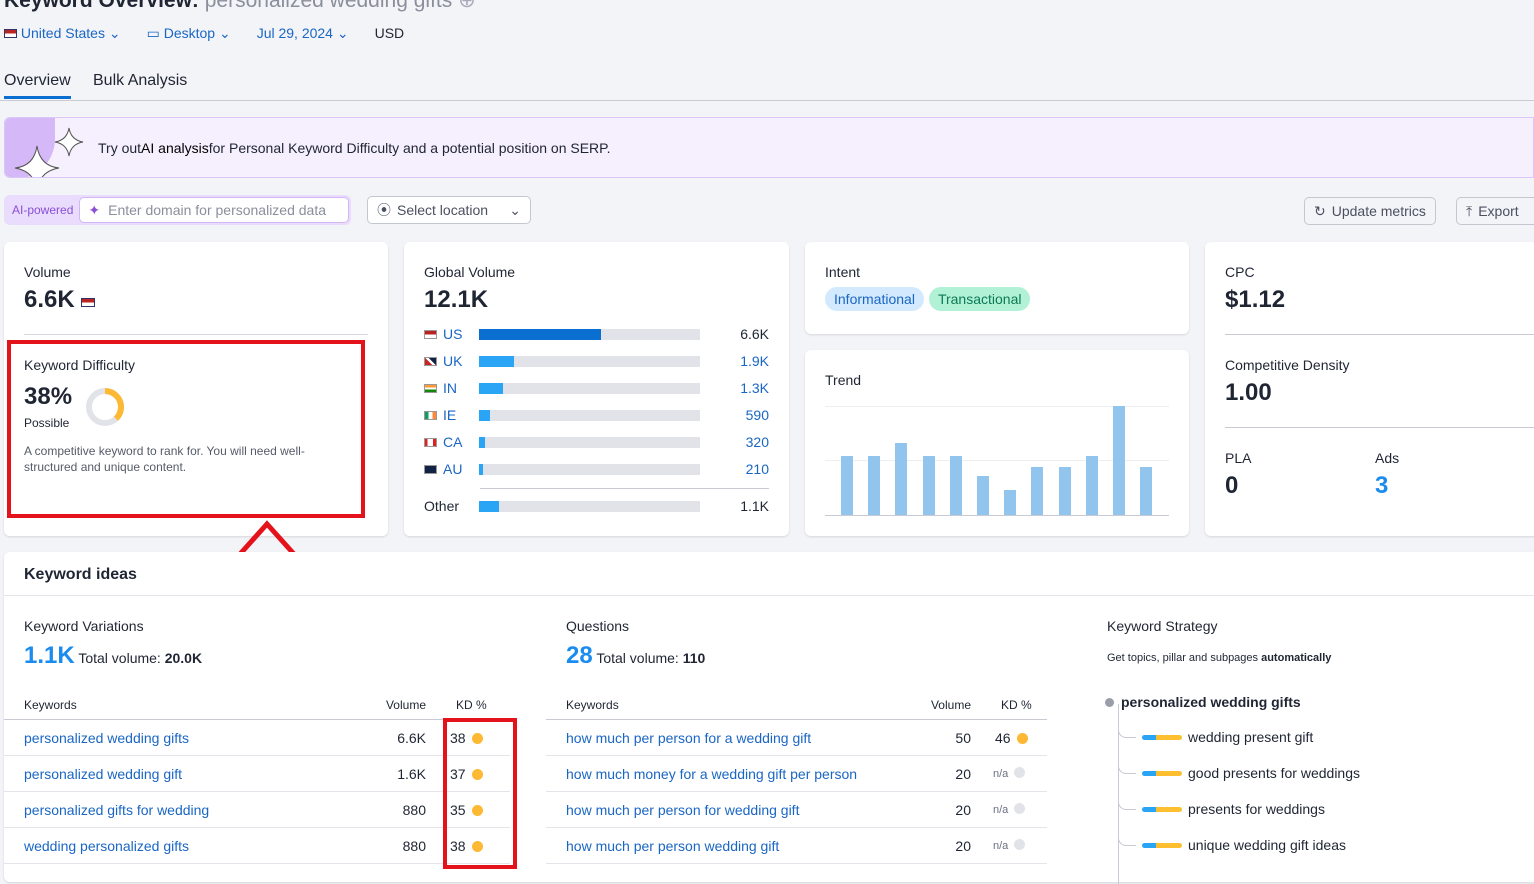  Describe the element at coordinates (1370, 211) in the screenshot. I see `update-metrics-button: ↻ Update metrics` at that location.